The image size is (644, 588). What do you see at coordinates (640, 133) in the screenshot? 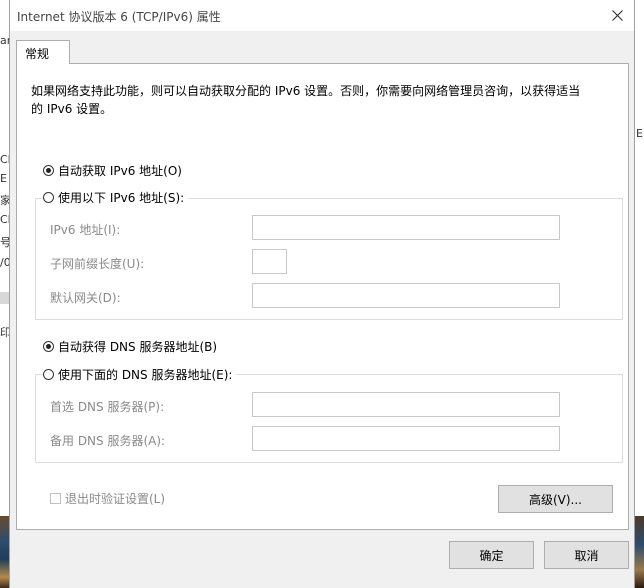
I see `background-text-fragment: Er` at bounding box center [640, 133].